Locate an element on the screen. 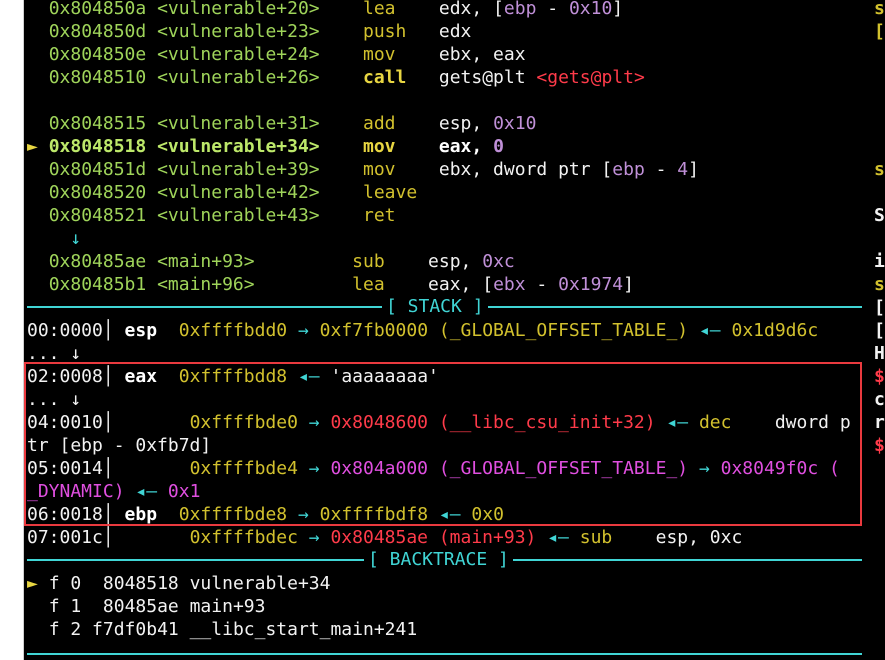  right-split-pane: s [ s S i s [ [ H $ c r $ is located at coordinates (877, 330).